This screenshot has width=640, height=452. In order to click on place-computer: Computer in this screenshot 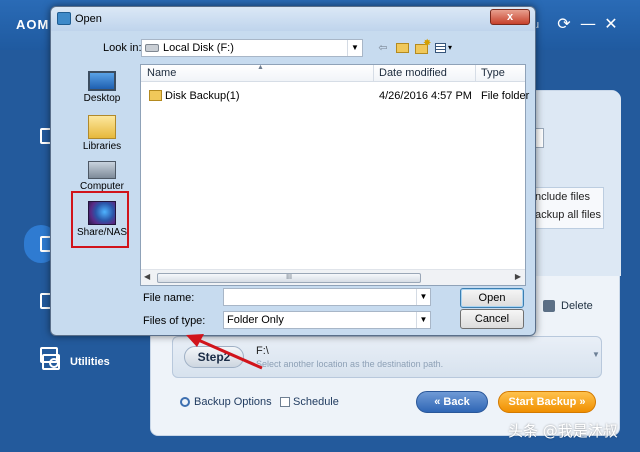, I will do `click(102, 176)`.